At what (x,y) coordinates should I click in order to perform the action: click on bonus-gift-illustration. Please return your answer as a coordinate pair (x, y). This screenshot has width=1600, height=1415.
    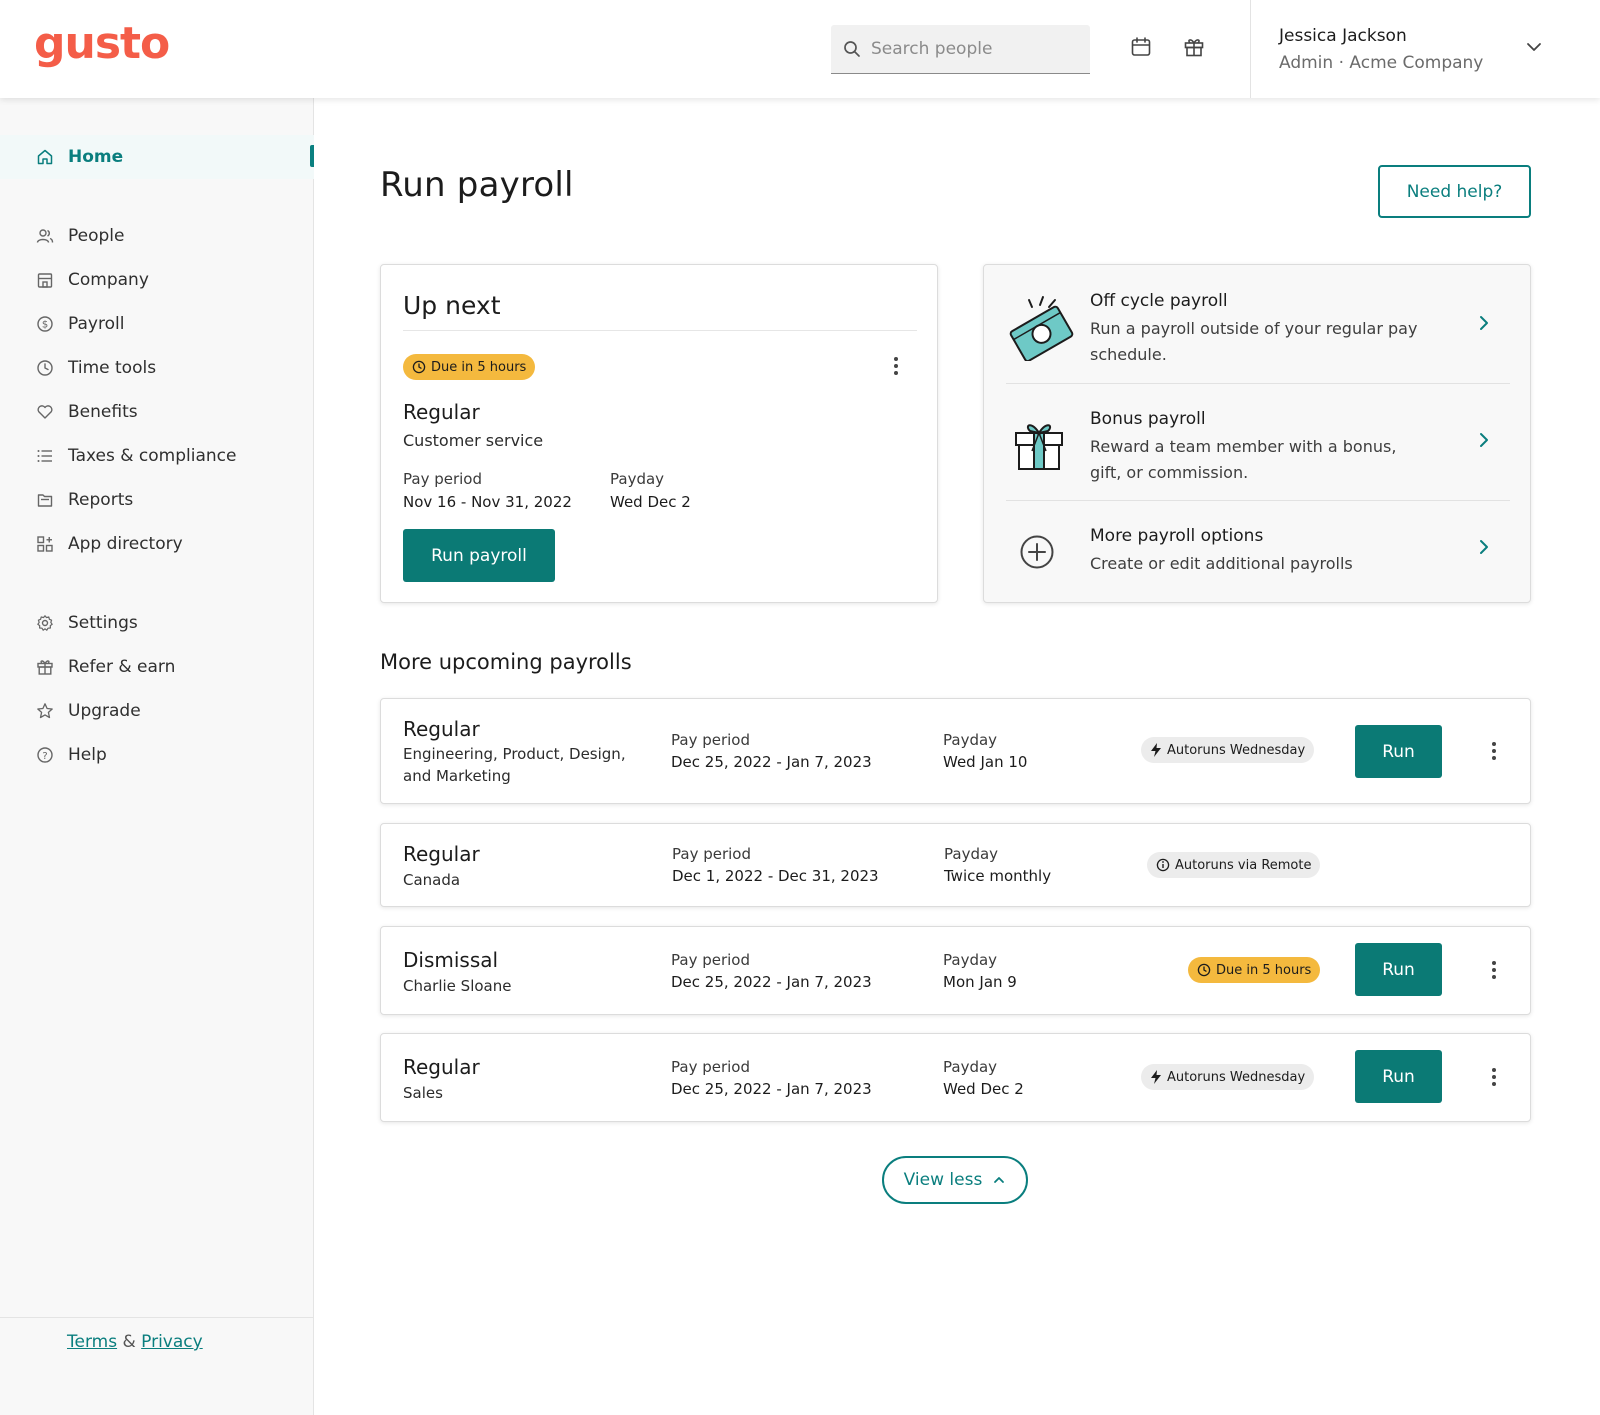
    Looking at the image, I should click on (1040, 444).